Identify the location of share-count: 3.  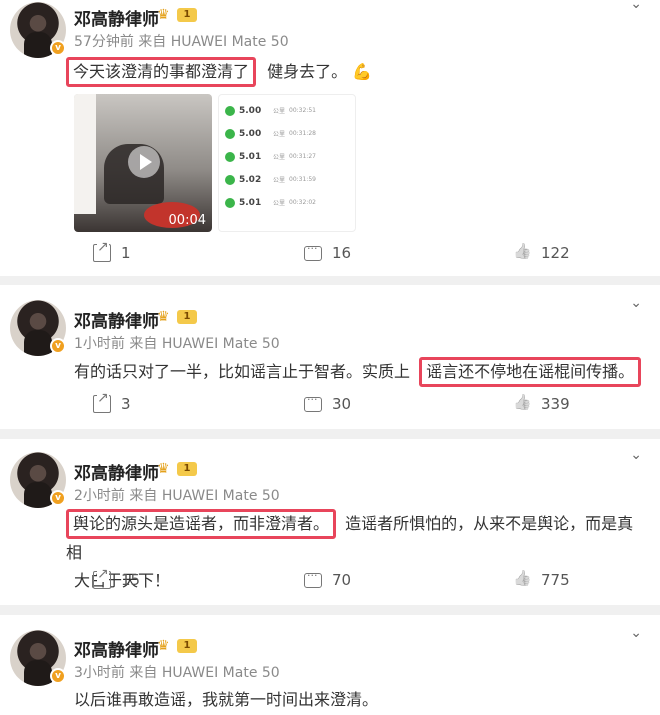
(126, 404).